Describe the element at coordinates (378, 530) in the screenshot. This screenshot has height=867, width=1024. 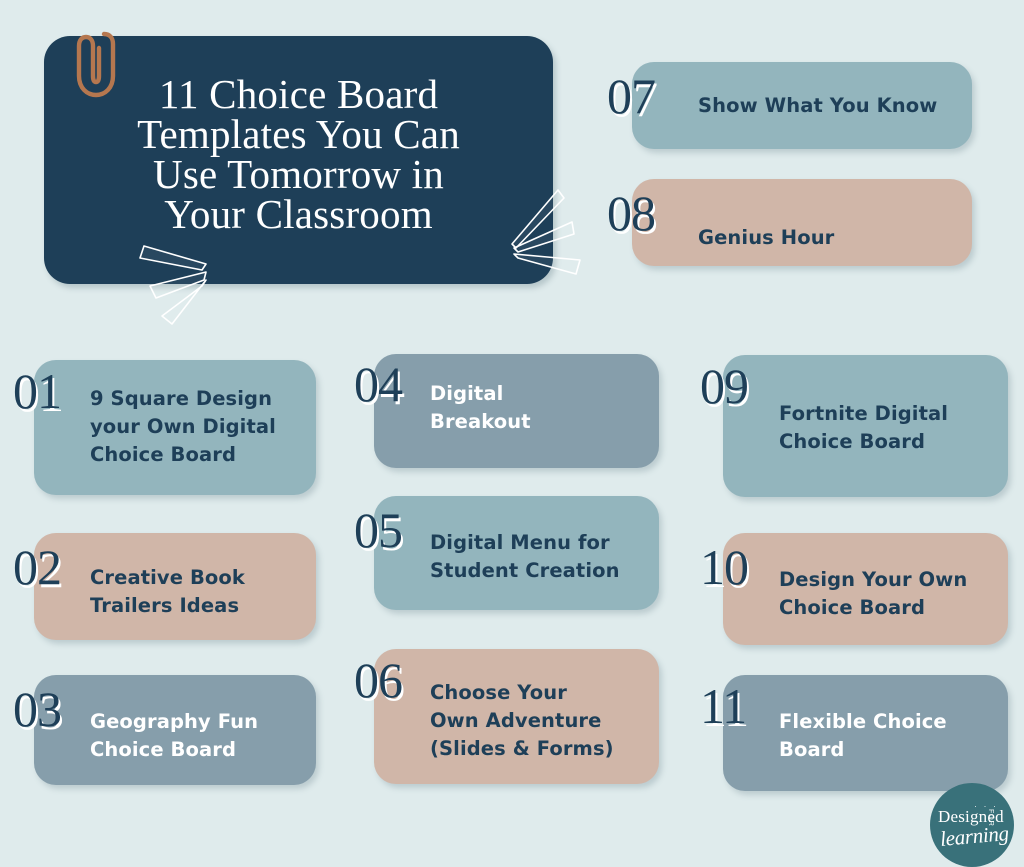
I see `card-number: 05` at that location.